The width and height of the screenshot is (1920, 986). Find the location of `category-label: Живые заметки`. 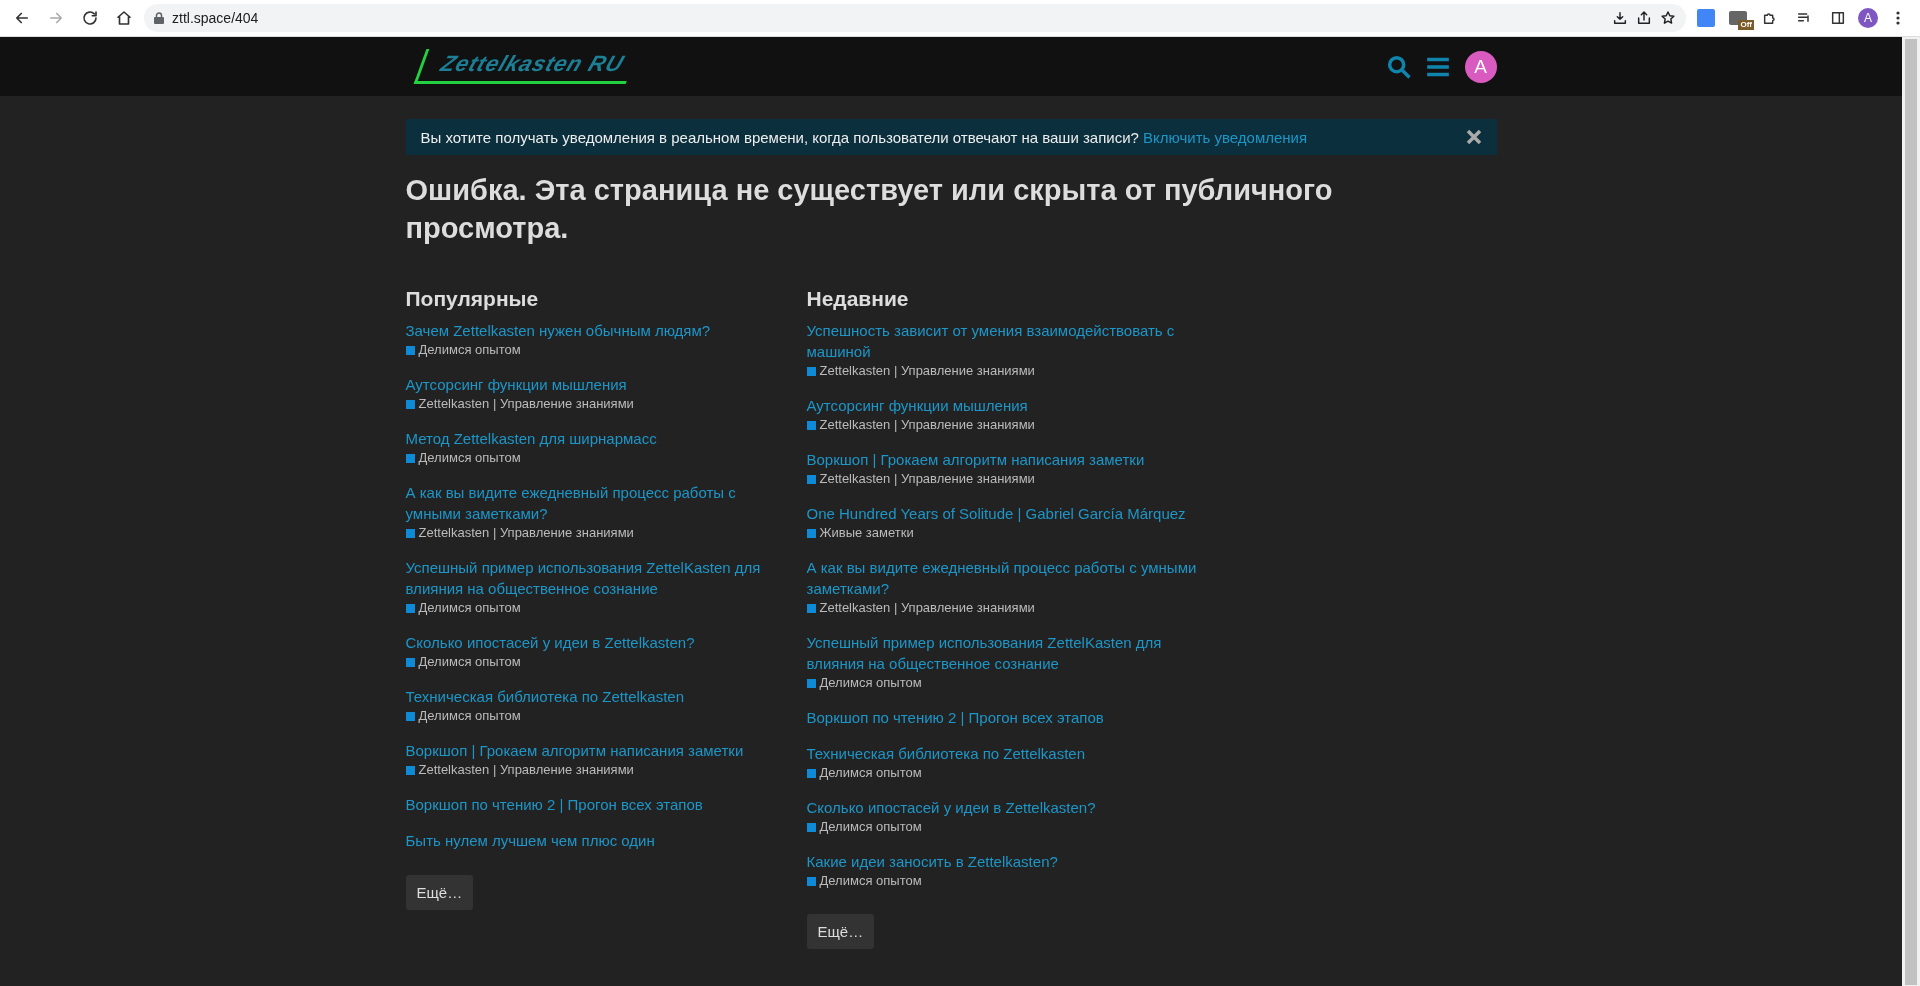

category-label: Живые заметки is located at coordinates (866, 533).